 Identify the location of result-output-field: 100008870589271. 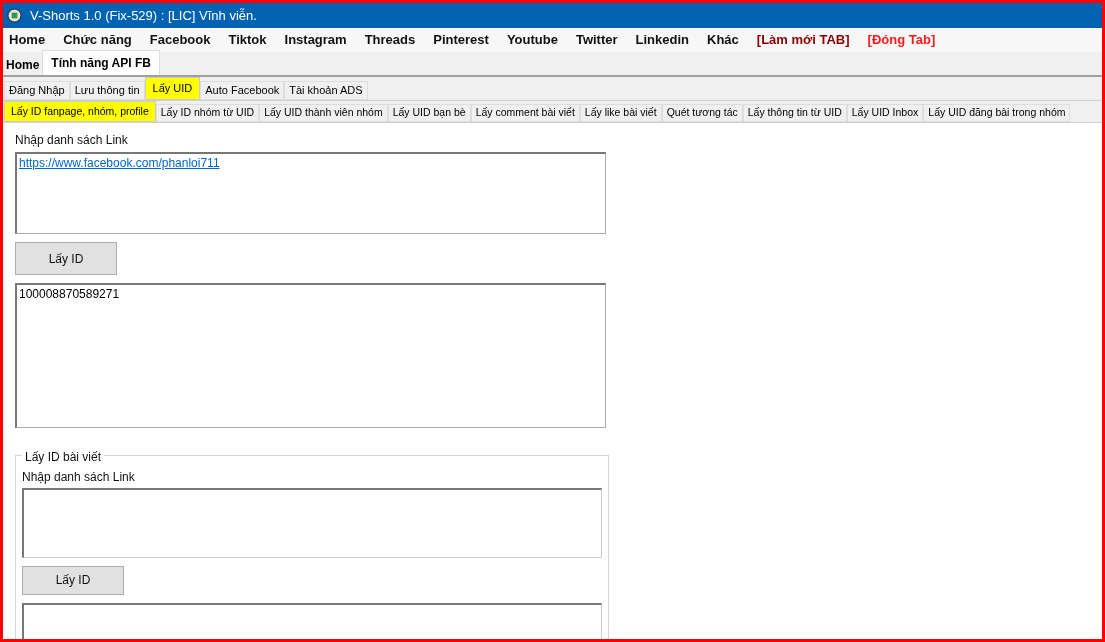
(310, 355).